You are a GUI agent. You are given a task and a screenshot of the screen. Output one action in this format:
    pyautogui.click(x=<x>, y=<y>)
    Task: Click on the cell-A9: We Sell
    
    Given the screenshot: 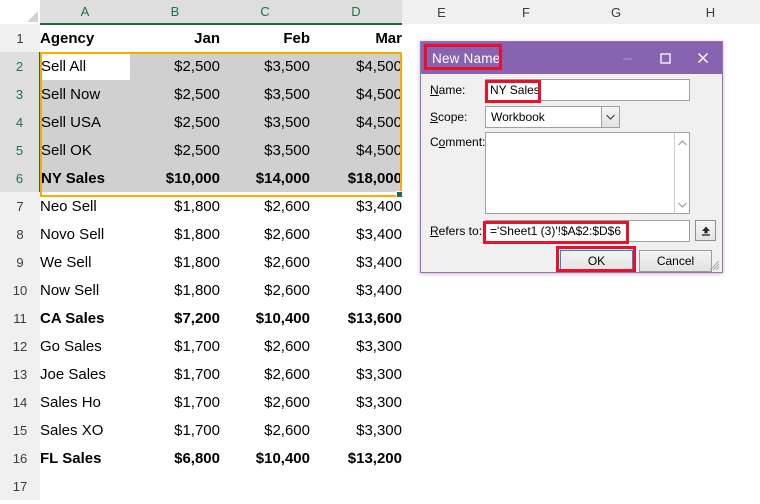 What is the action you would take?
    pyautogui.click(x=85, y=262)
    